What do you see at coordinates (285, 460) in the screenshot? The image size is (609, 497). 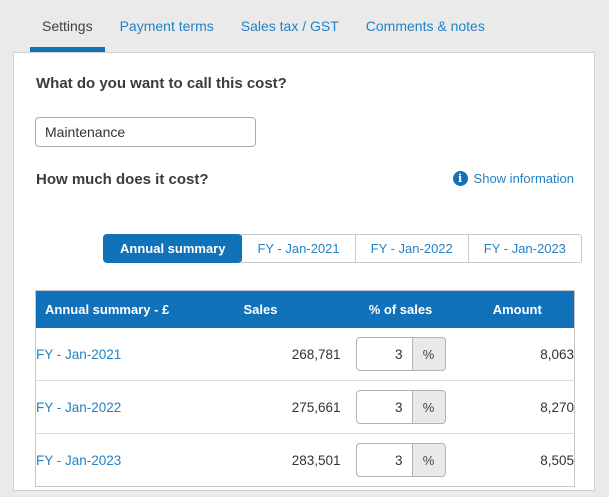 I see `sales-value: 283,501` at bounding box center [285, 460].